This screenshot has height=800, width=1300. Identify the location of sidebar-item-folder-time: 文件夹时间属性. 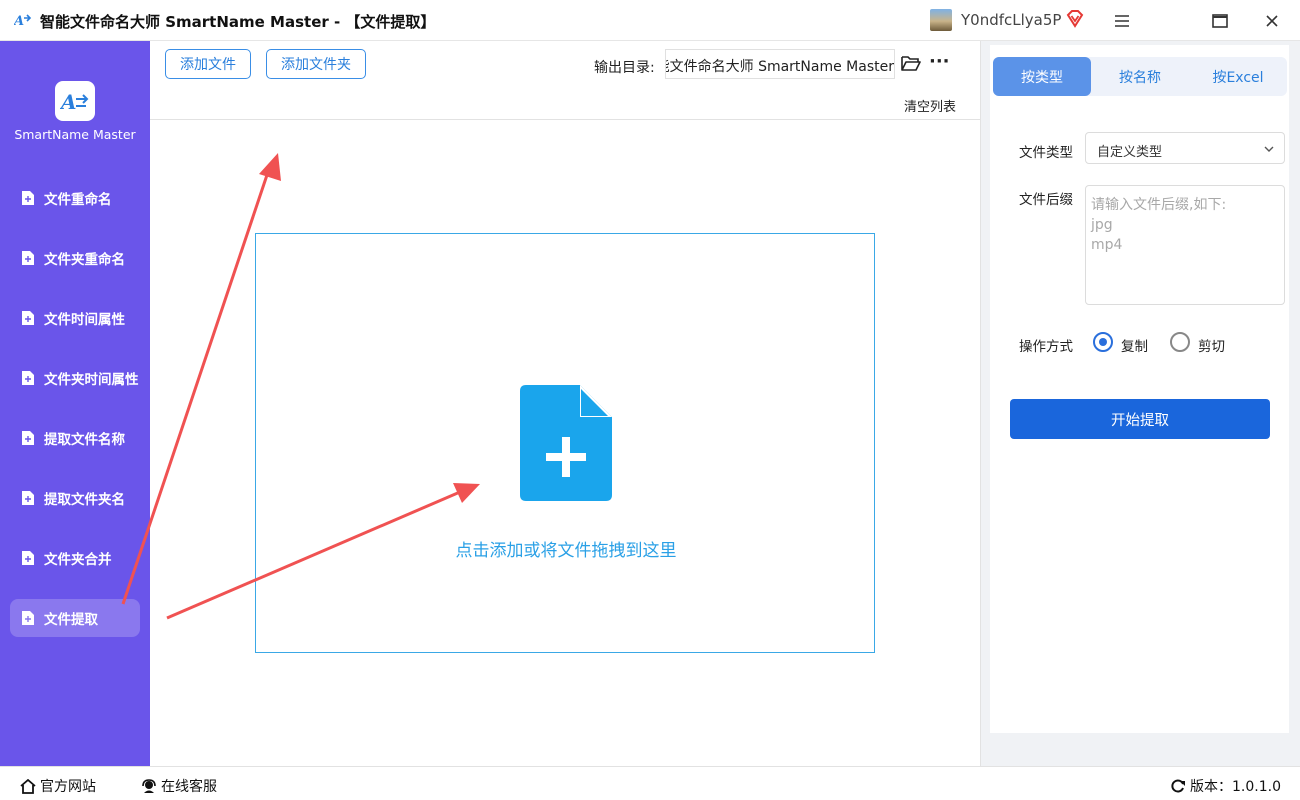
(75, 378).